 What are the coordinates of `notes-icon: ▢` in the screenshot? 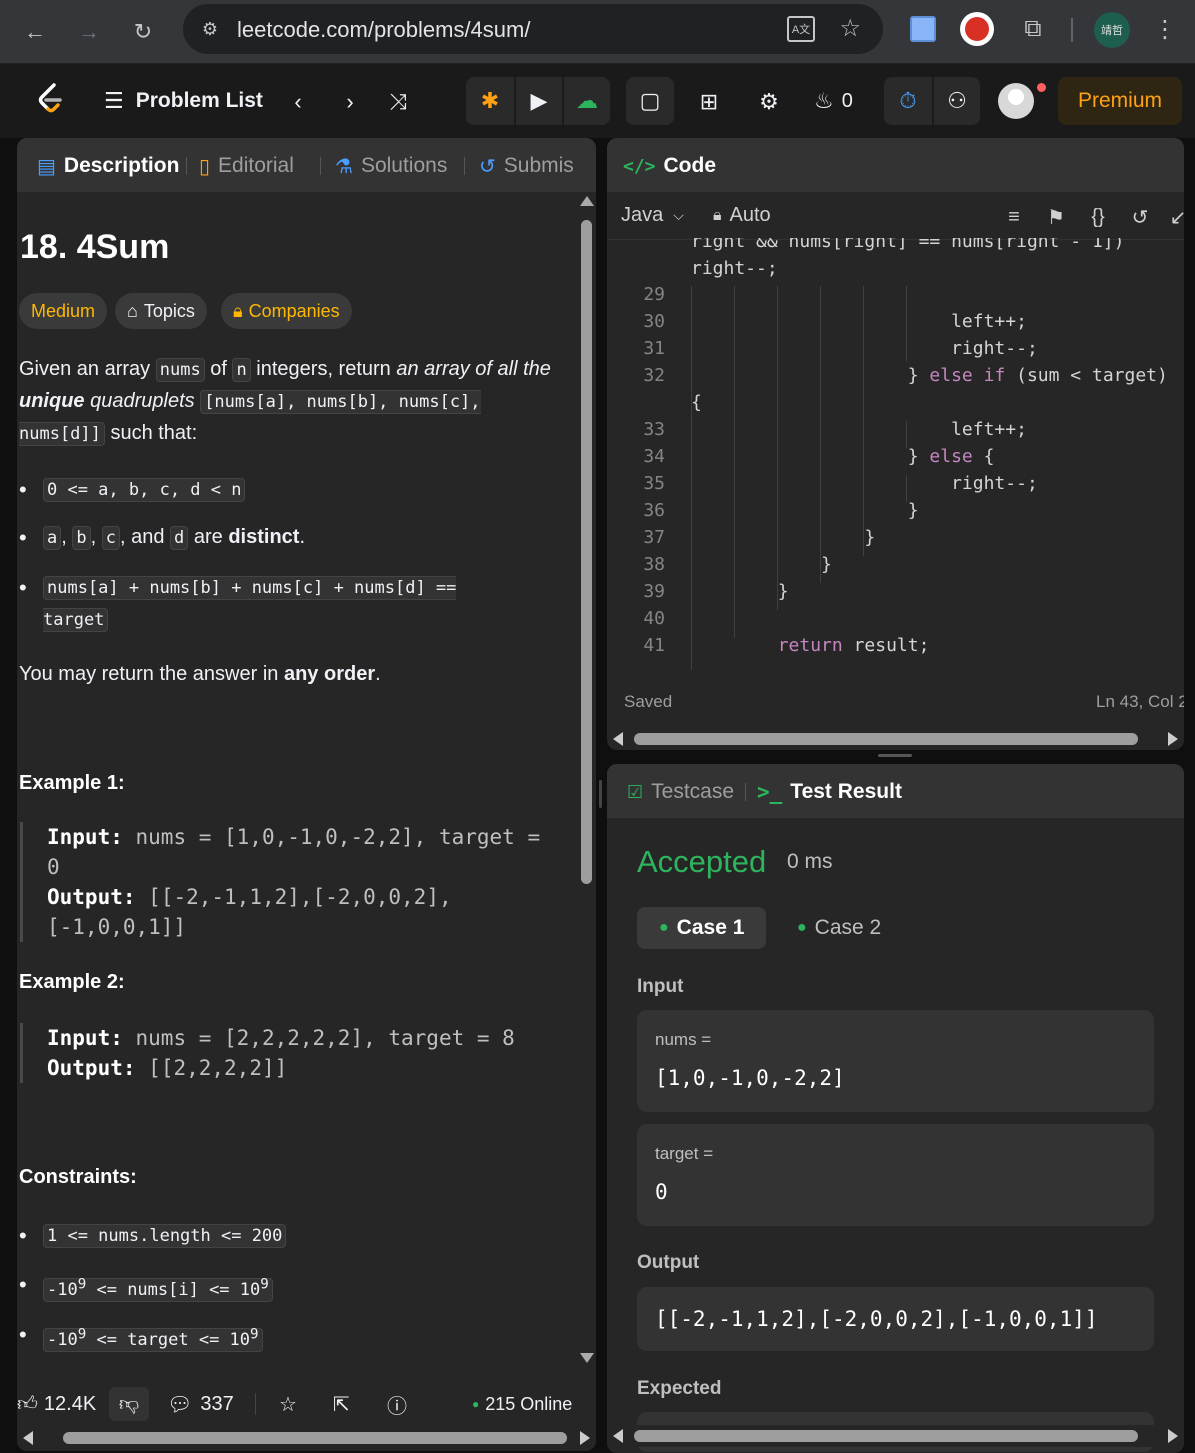 It's located at (650, 101).